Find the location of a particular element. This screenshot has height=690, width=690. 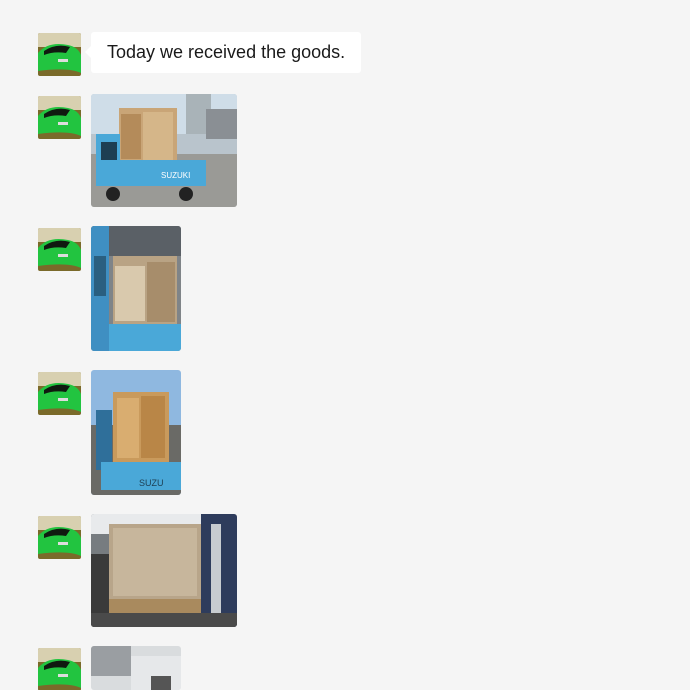

truck-rear-boxes-photo-icon: SUZU is located at coordinates (136, 432).